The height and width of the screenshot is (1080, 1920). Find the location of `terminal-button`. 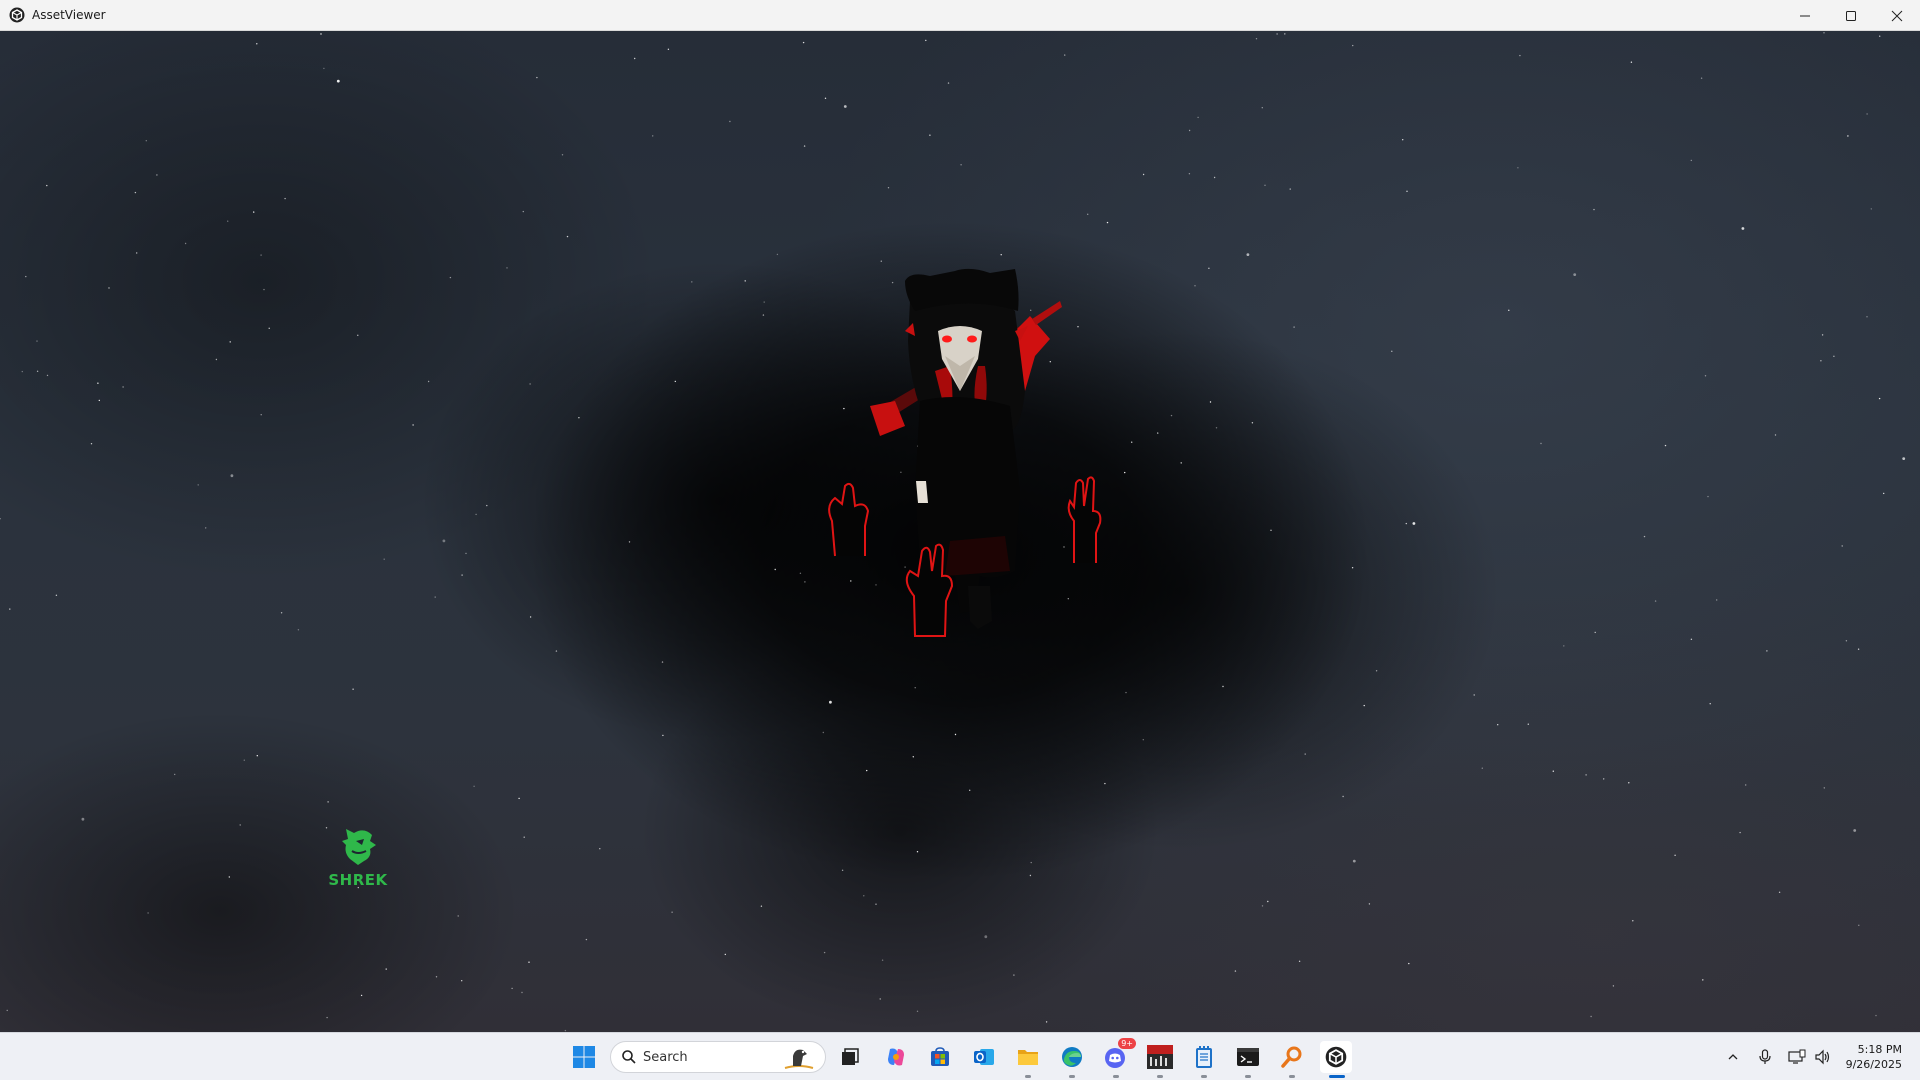

terminal-button is located at coordinates (1248, 1059).